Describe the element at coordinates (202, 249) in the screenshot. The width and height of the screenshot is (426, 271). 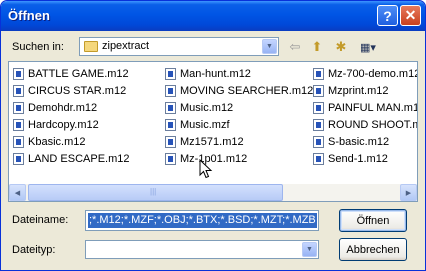
I see `filetype-combo: ▼` at that location.